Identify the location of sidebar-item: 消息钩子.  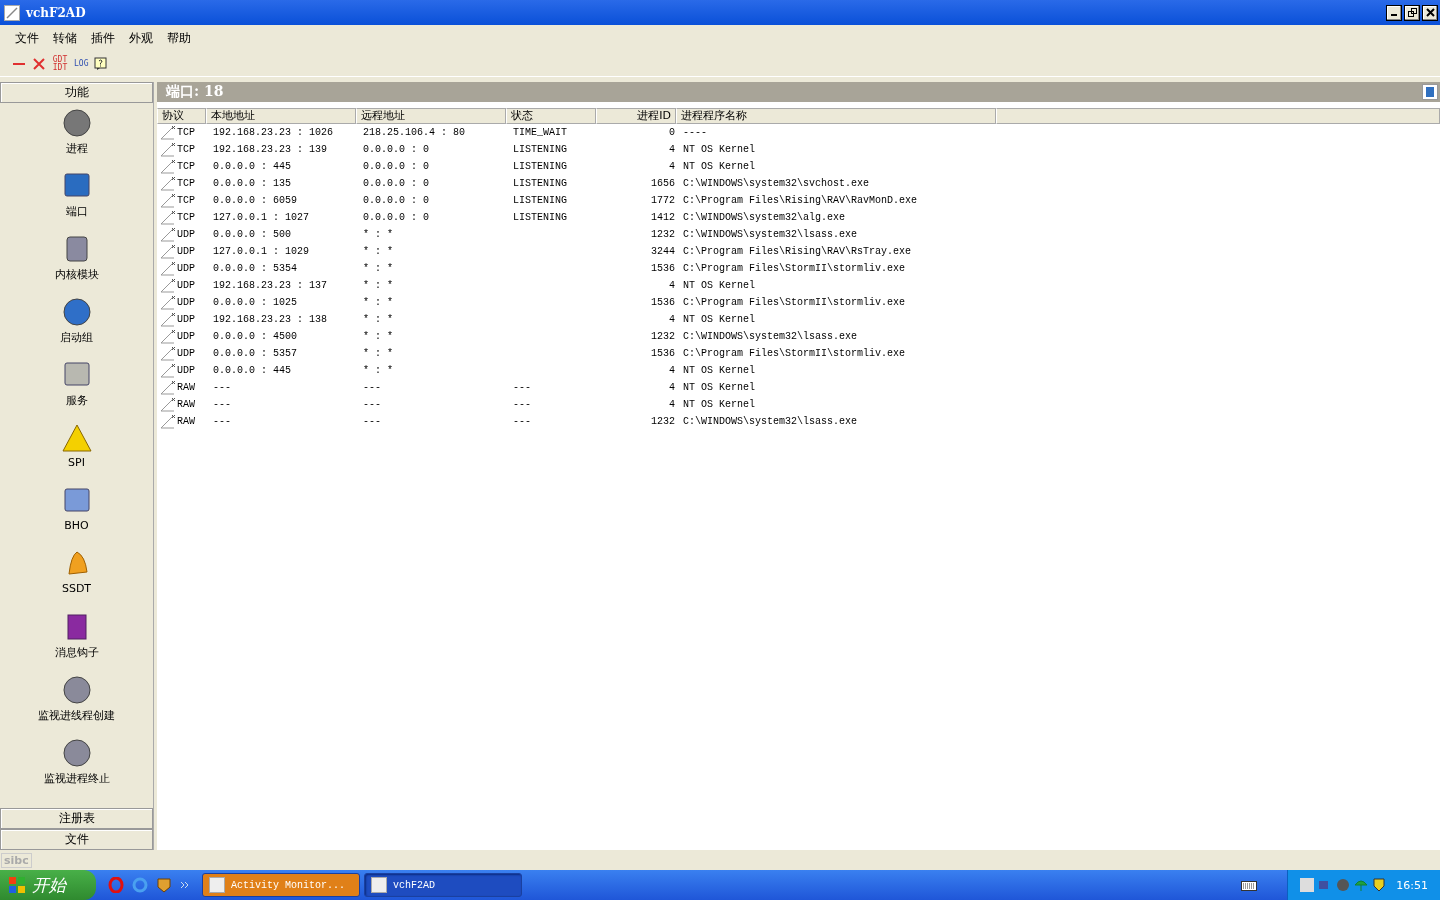
(76, 652).